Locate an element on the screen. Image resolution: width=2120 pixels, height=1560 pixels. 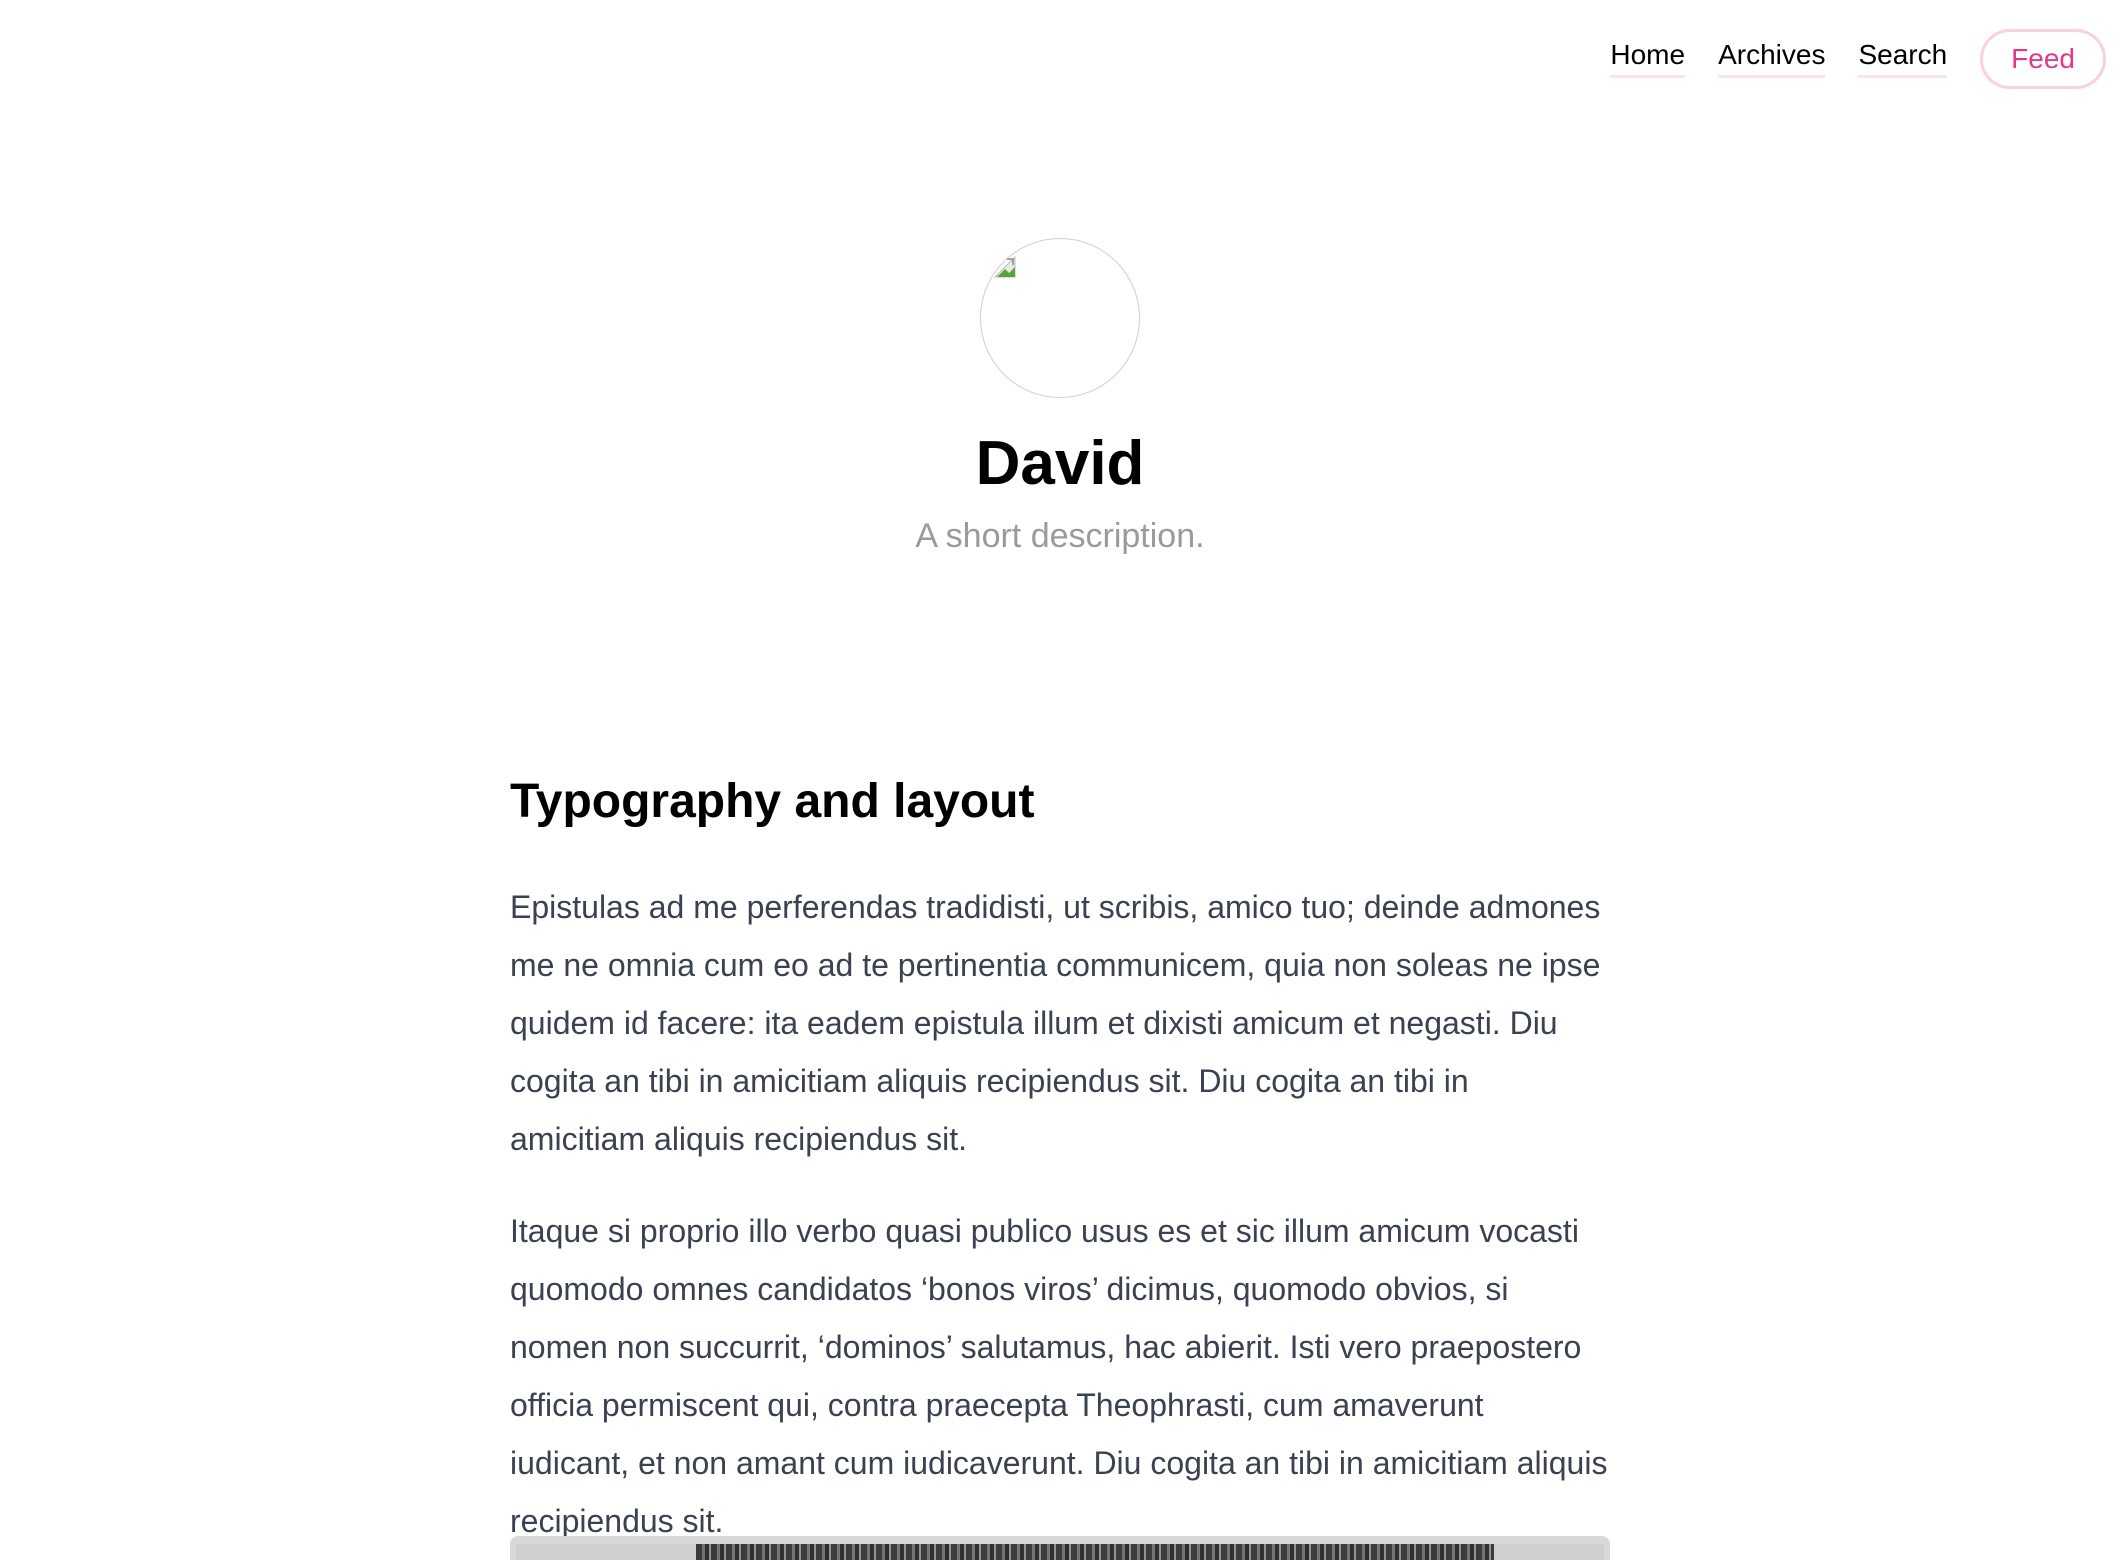
nav-search-link: Search is located at coordinates (1903, 59).